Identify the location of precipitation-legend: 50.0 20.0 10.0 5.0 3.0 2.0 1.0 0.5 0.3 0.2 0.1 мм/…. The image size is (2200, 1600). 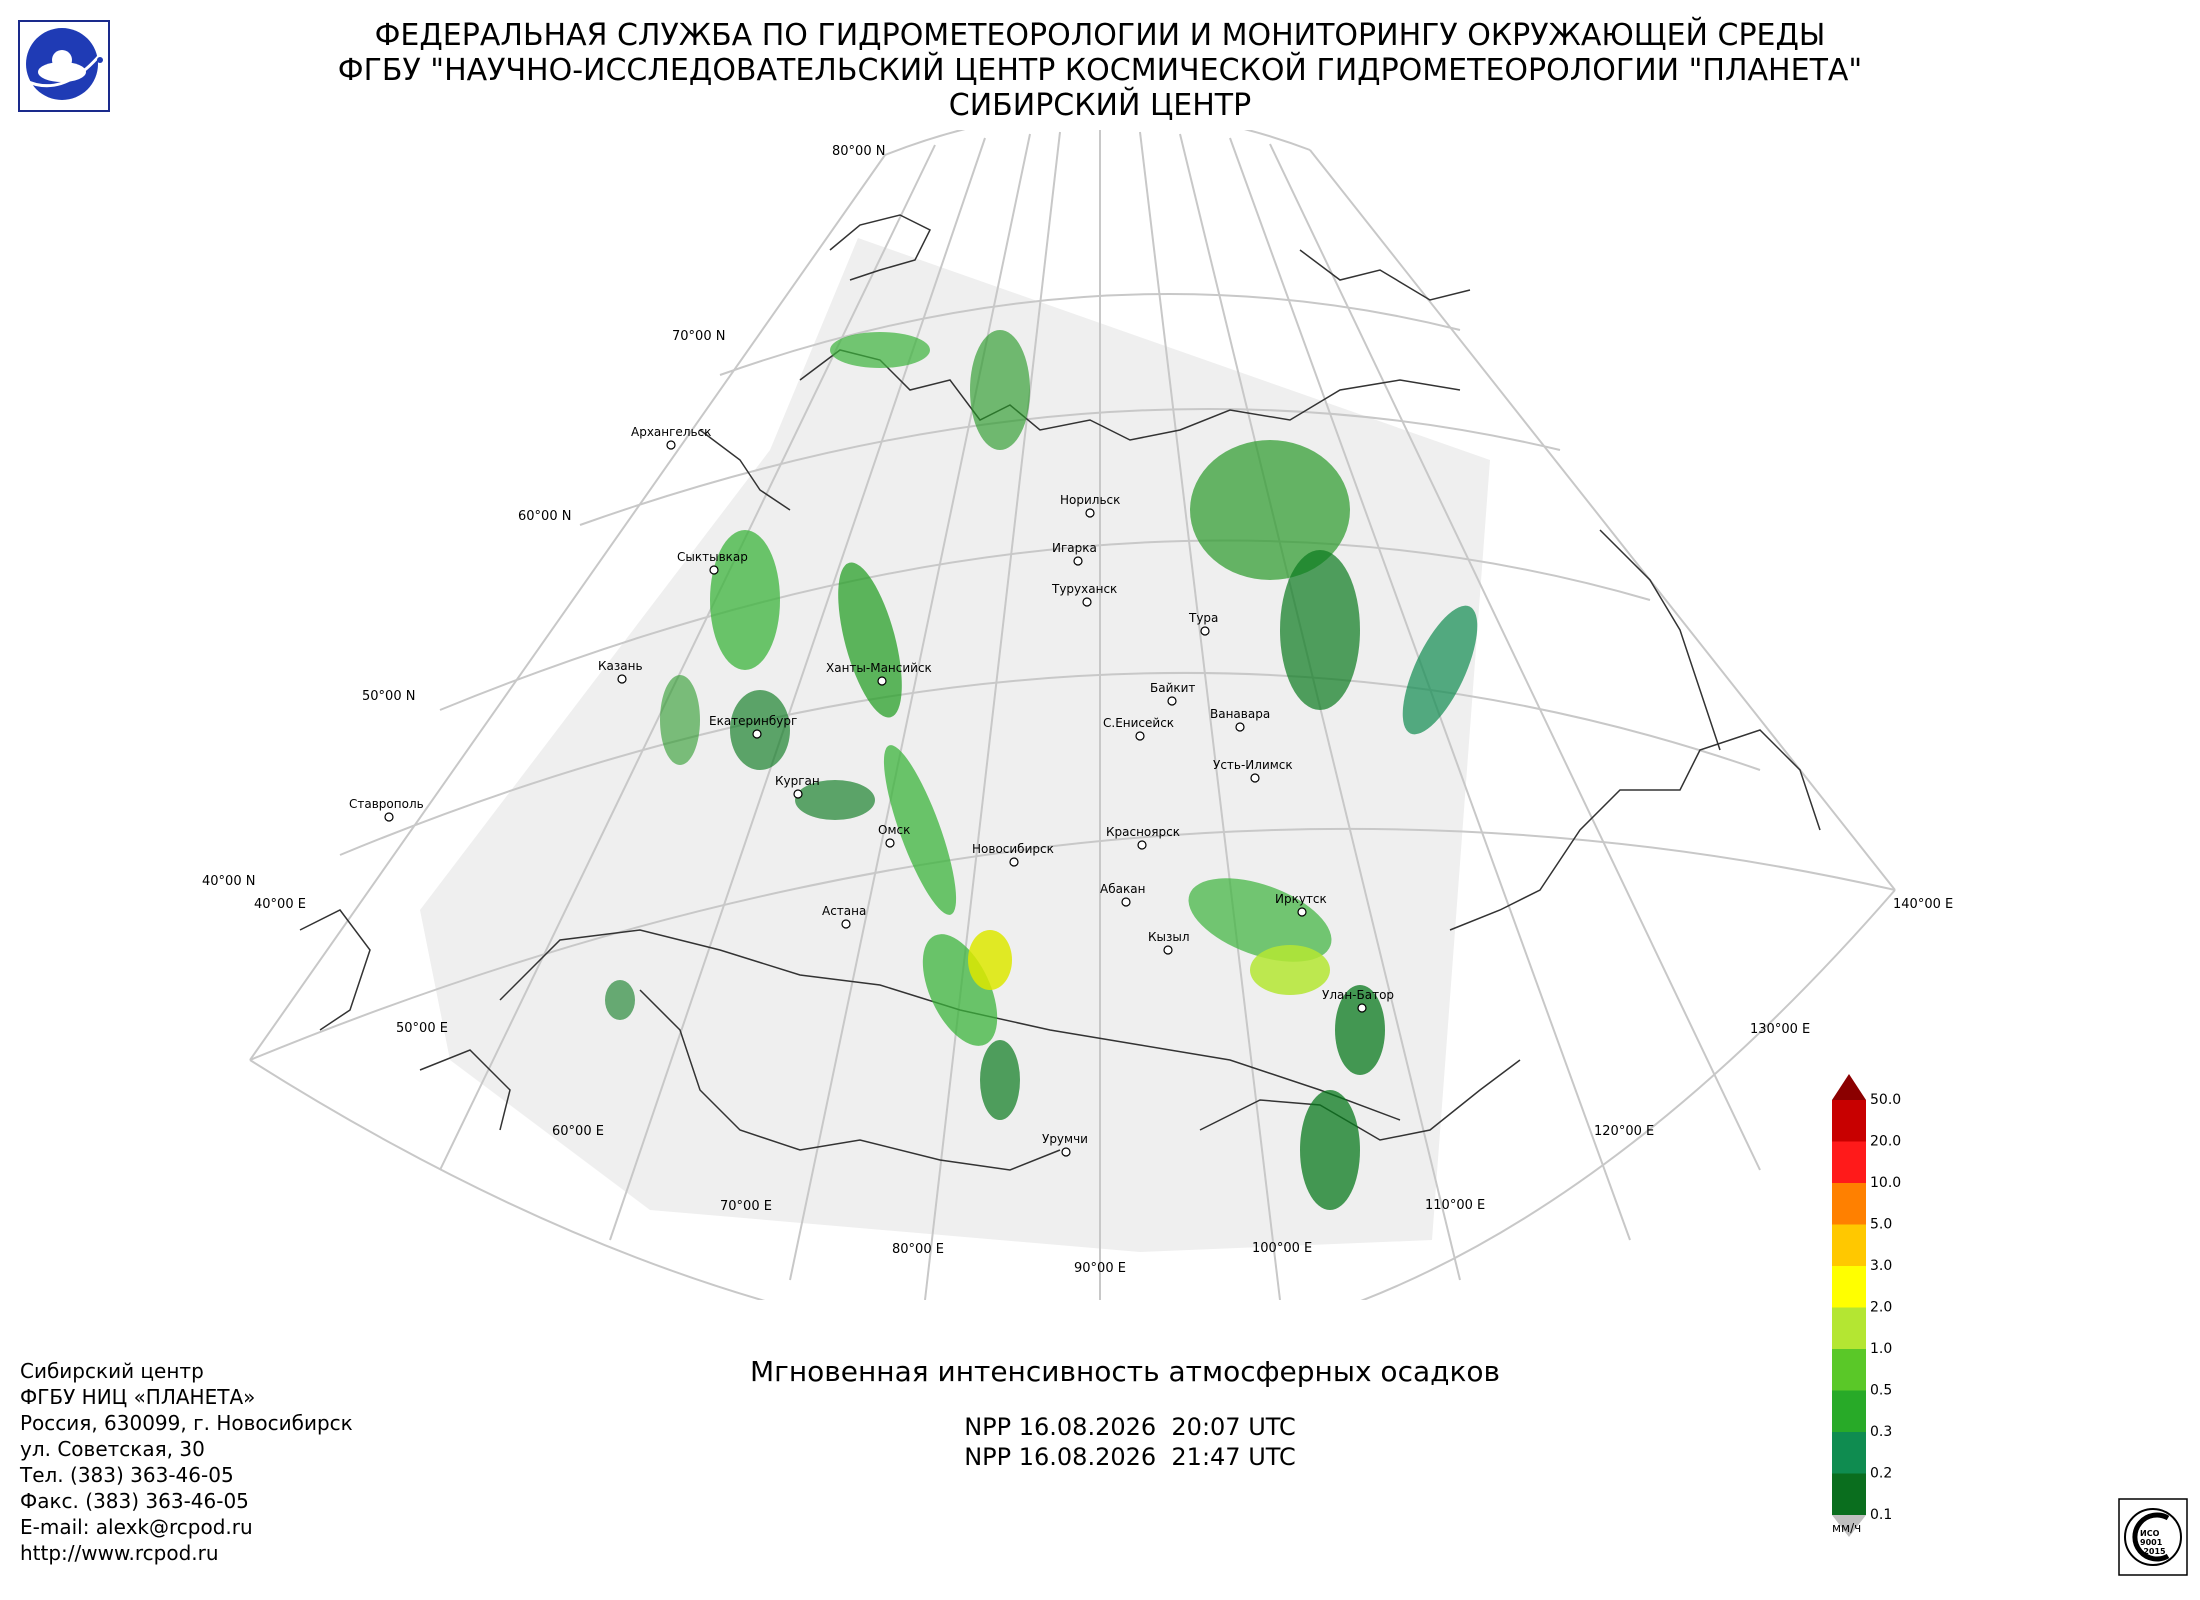
(1866, 1305).